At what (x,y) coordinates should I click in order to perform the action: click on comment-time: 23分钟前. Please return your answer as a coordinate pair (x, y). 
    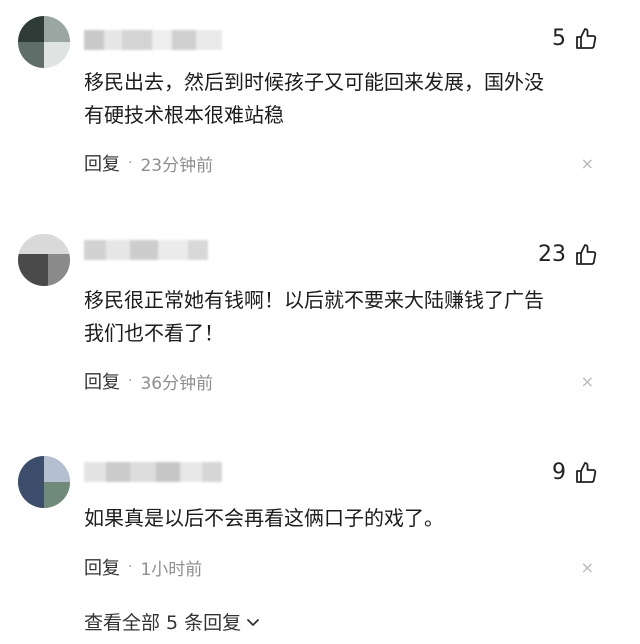
    Looking at the image, I should click on (177, 165).